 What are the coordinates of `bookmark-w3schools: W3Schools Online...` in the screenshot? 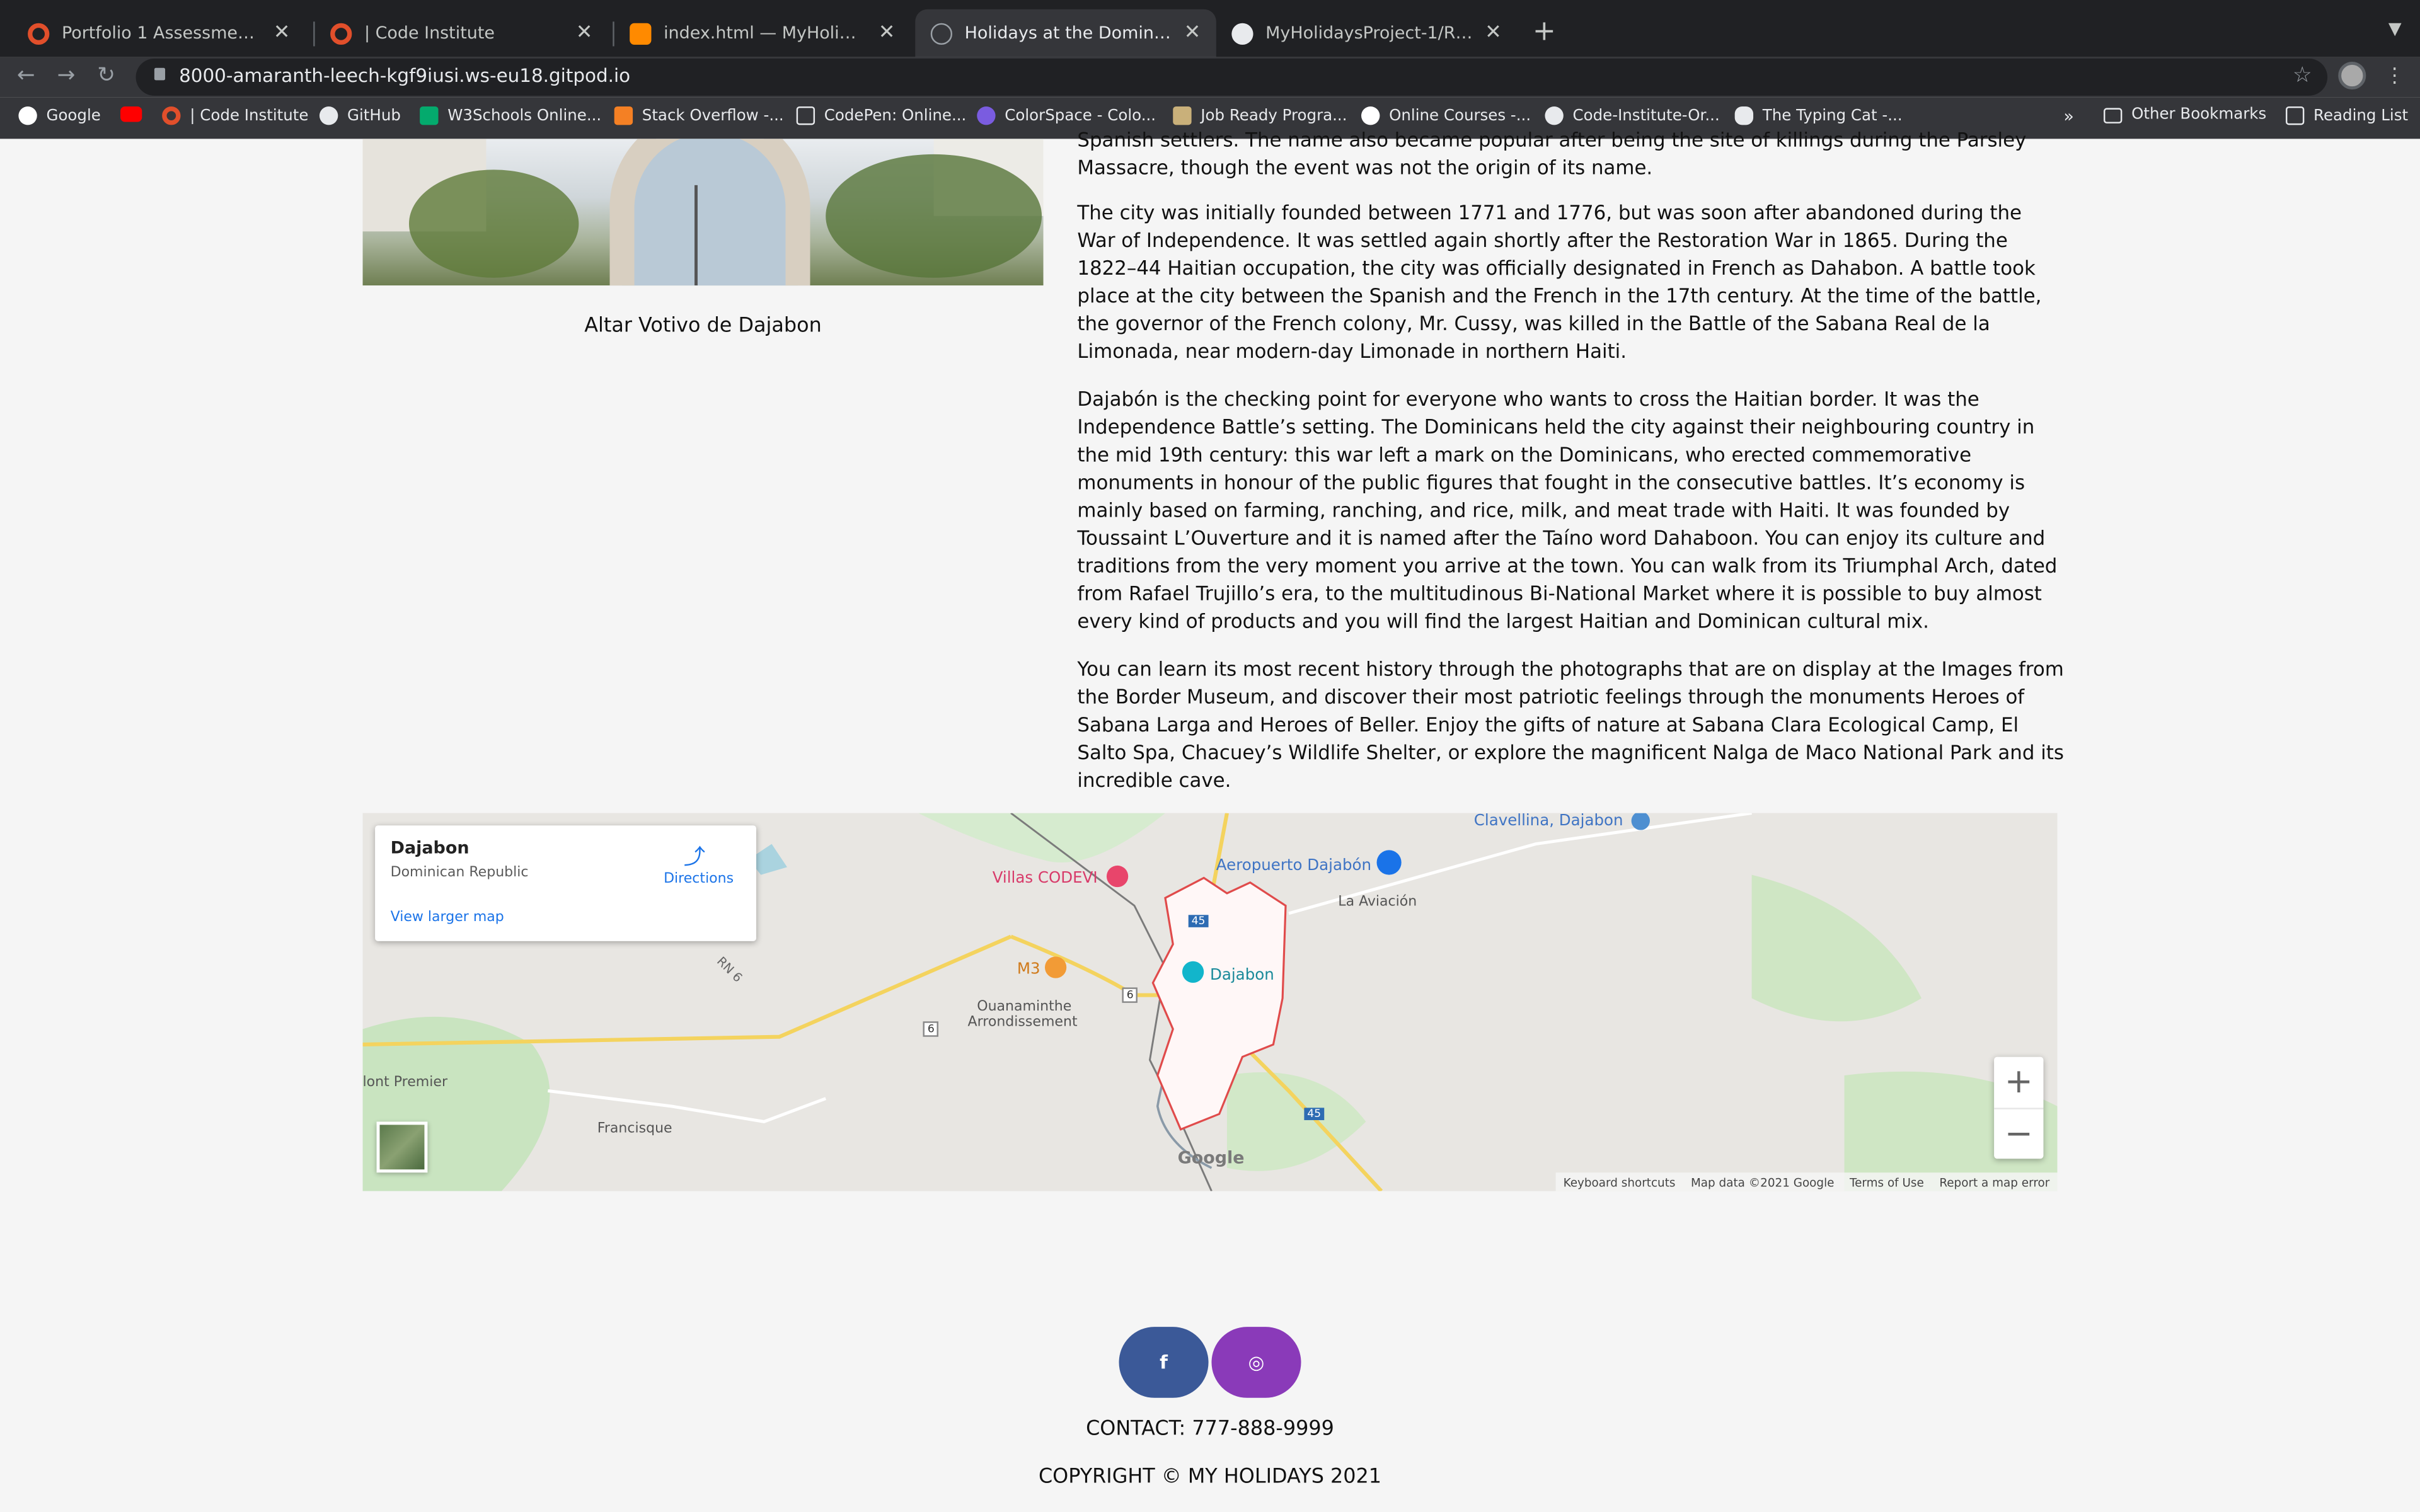 It's located at (511, 115).